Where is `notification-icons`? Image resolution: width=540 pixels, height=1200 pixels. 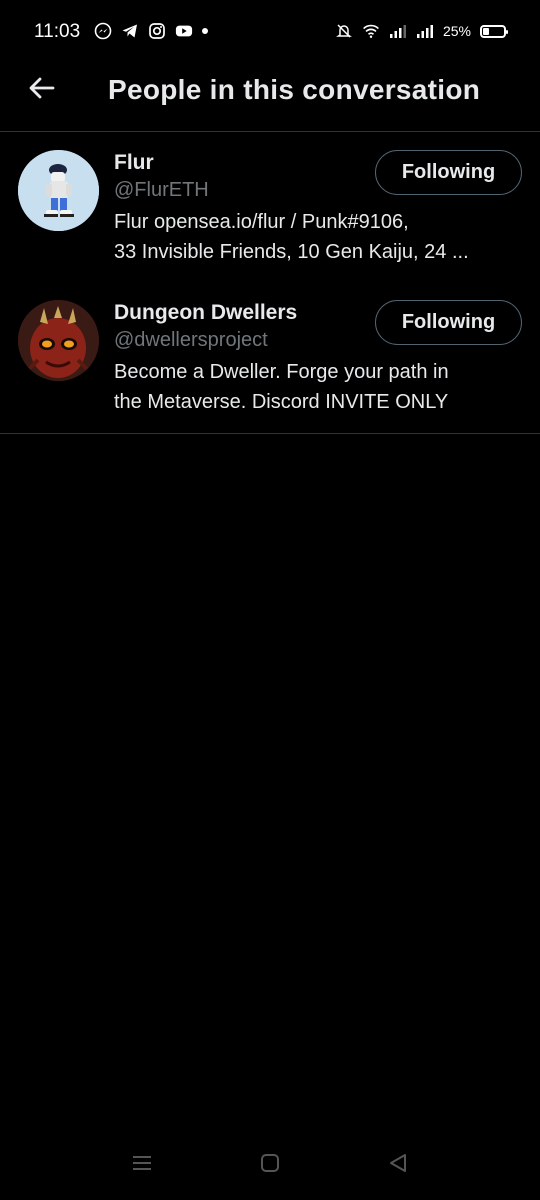 notification-icons is located at coordinates (151, 31).